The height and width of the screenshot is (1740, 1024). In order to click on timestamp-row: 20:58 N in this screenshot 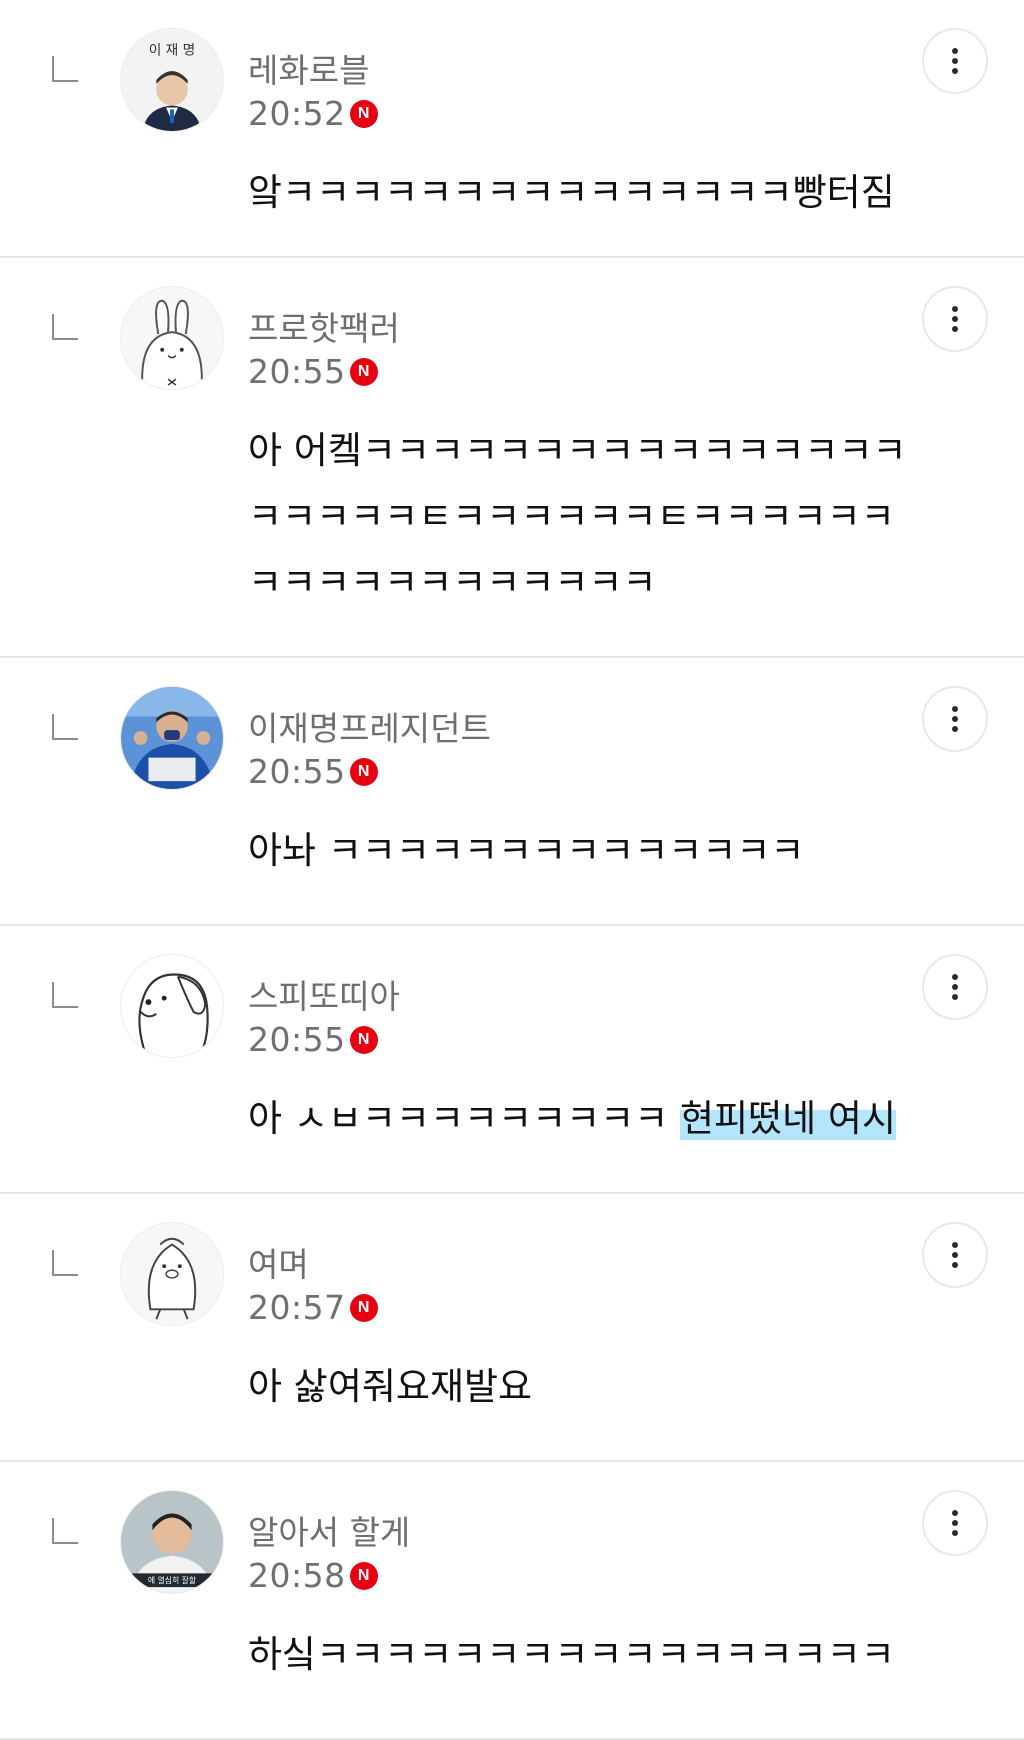, I will do `click(313, 1575)`.